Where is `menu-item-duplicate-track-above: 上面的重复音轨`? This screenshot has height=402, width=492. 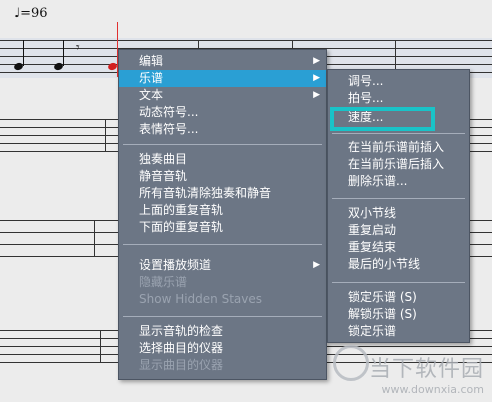
menu-item-duplicate-track-above: 上面的重复音轨 is located at coordinates (222, 210).